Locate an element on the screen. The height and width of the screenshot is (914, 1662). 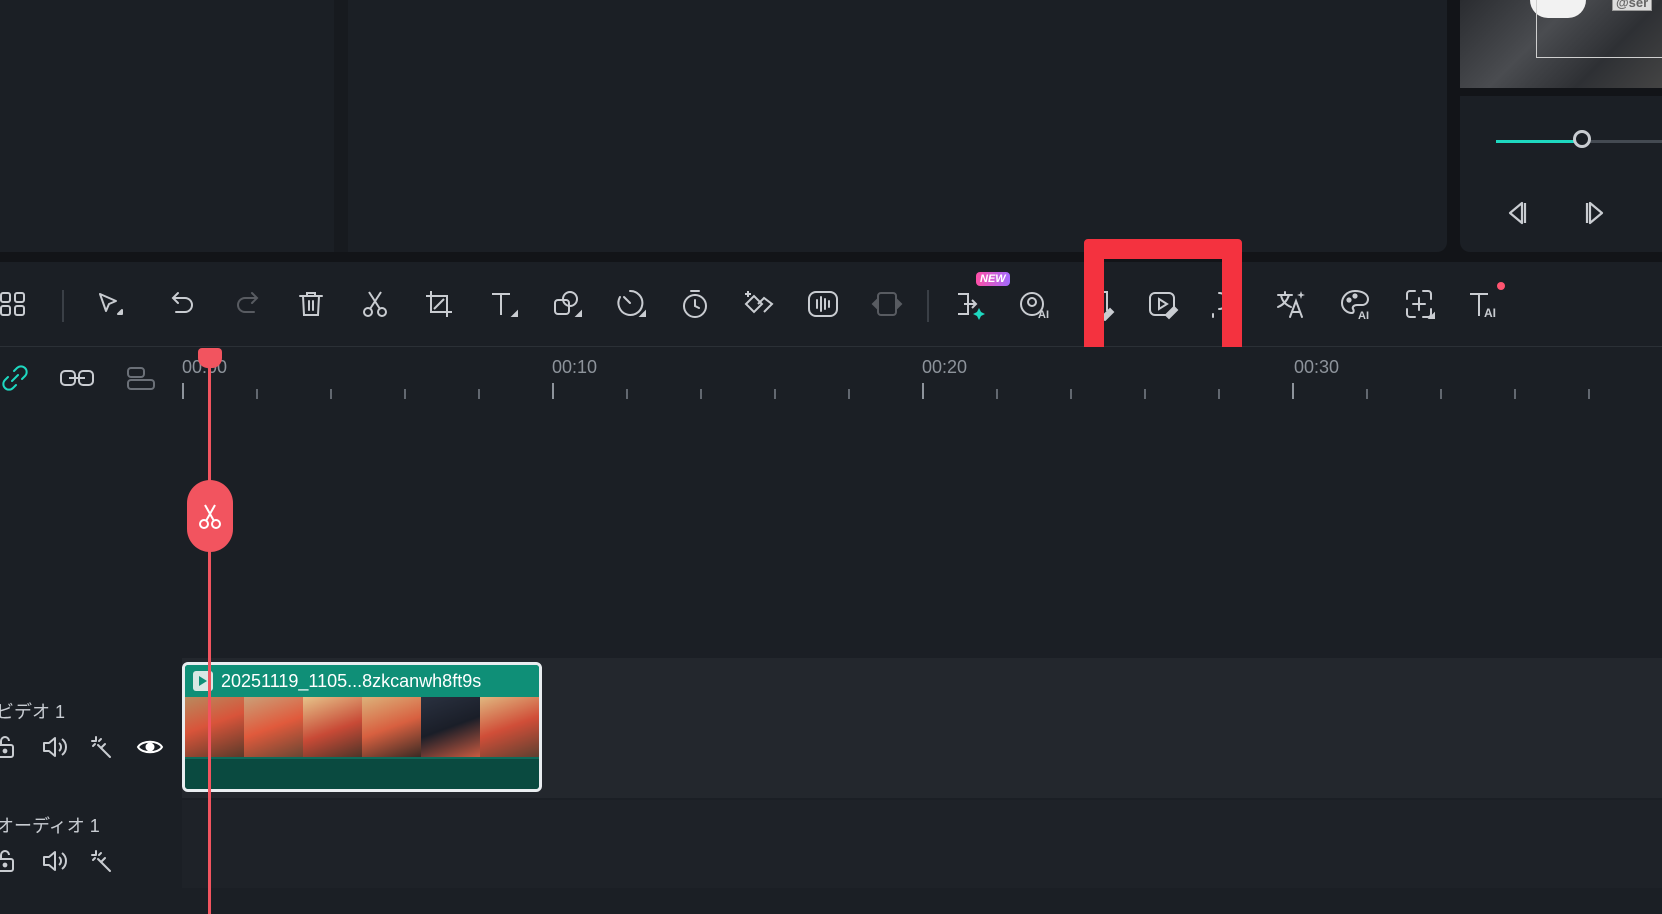
keyframe-button is located at coordinates (759, 304).